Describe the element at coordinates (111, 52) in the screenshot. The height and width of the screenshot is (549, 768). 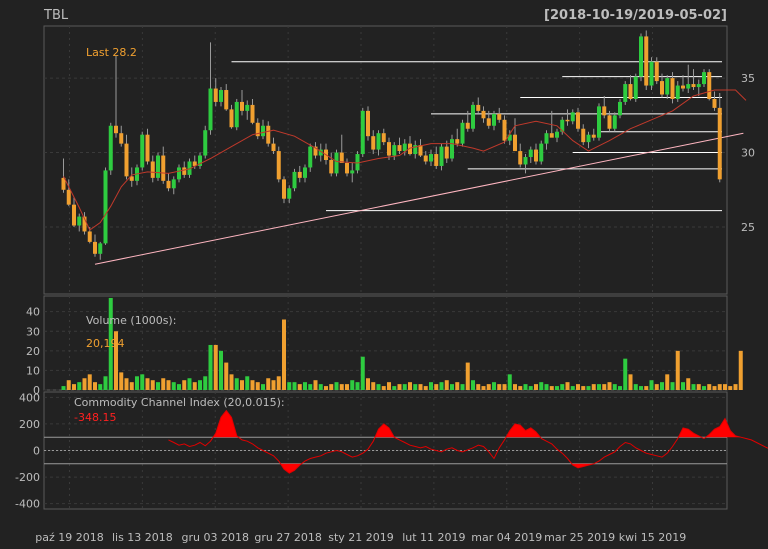
I see `last-price-label: Last 28.2` at that location.